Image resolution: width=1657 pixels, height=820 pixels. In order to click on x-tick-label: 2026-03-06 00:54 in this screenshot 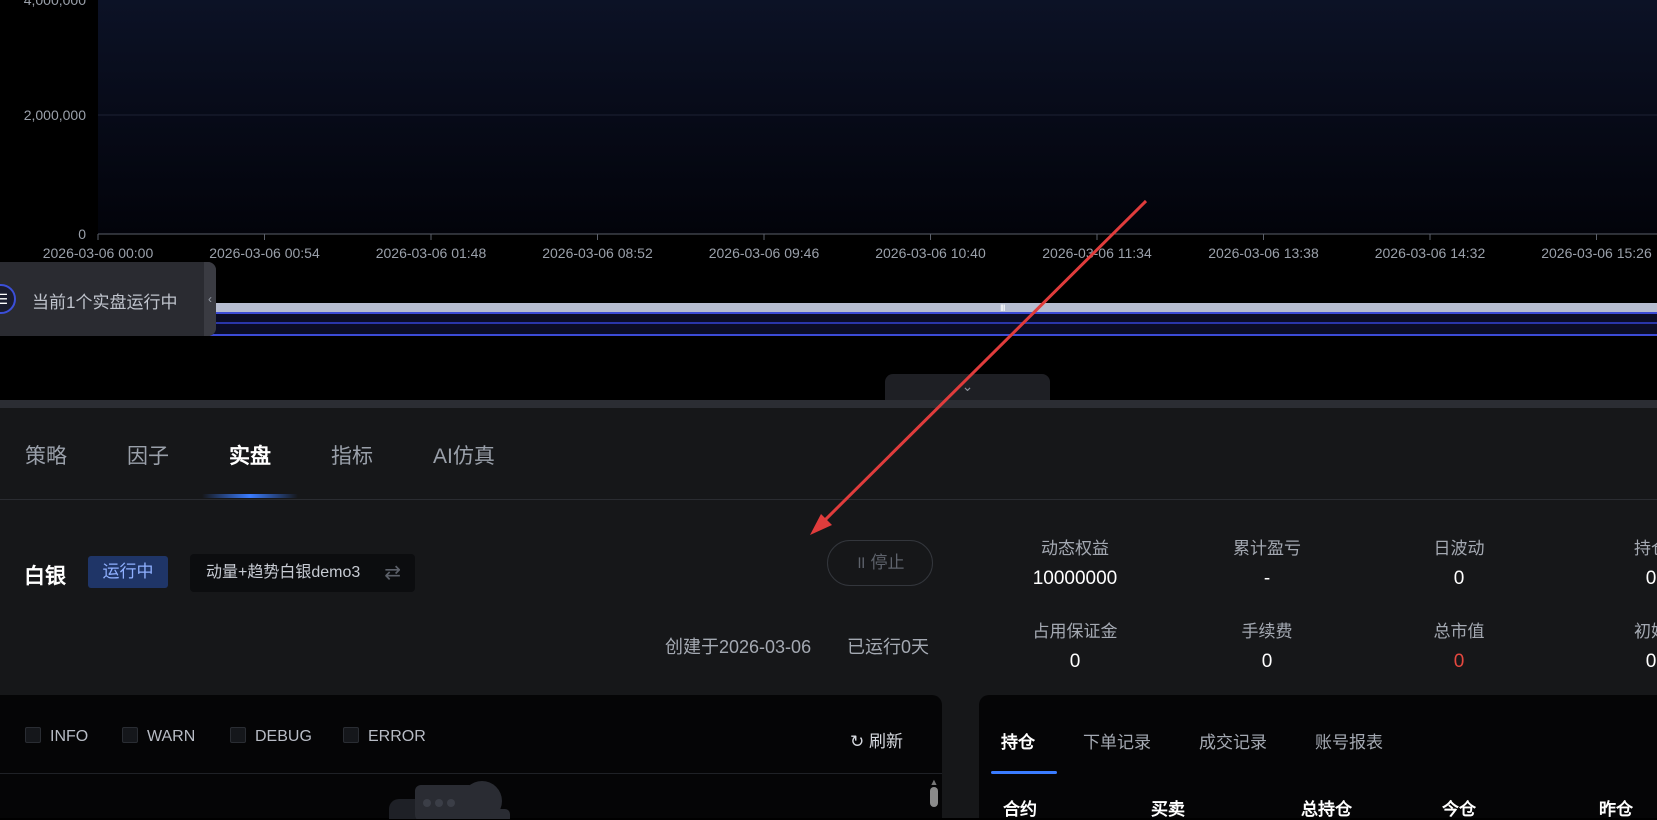, I will do `click(264, 252)`.